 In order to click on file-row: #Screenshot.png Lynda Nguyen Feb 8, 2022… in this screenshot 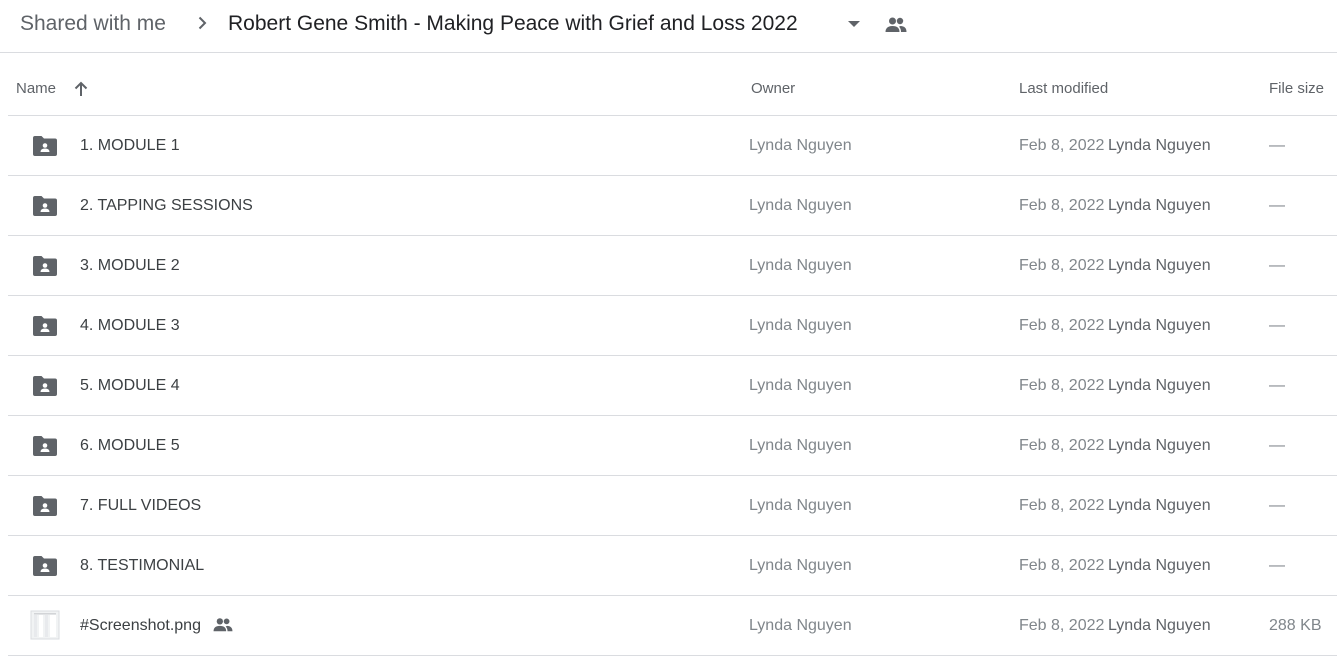, I will do `click(672, 626)`.